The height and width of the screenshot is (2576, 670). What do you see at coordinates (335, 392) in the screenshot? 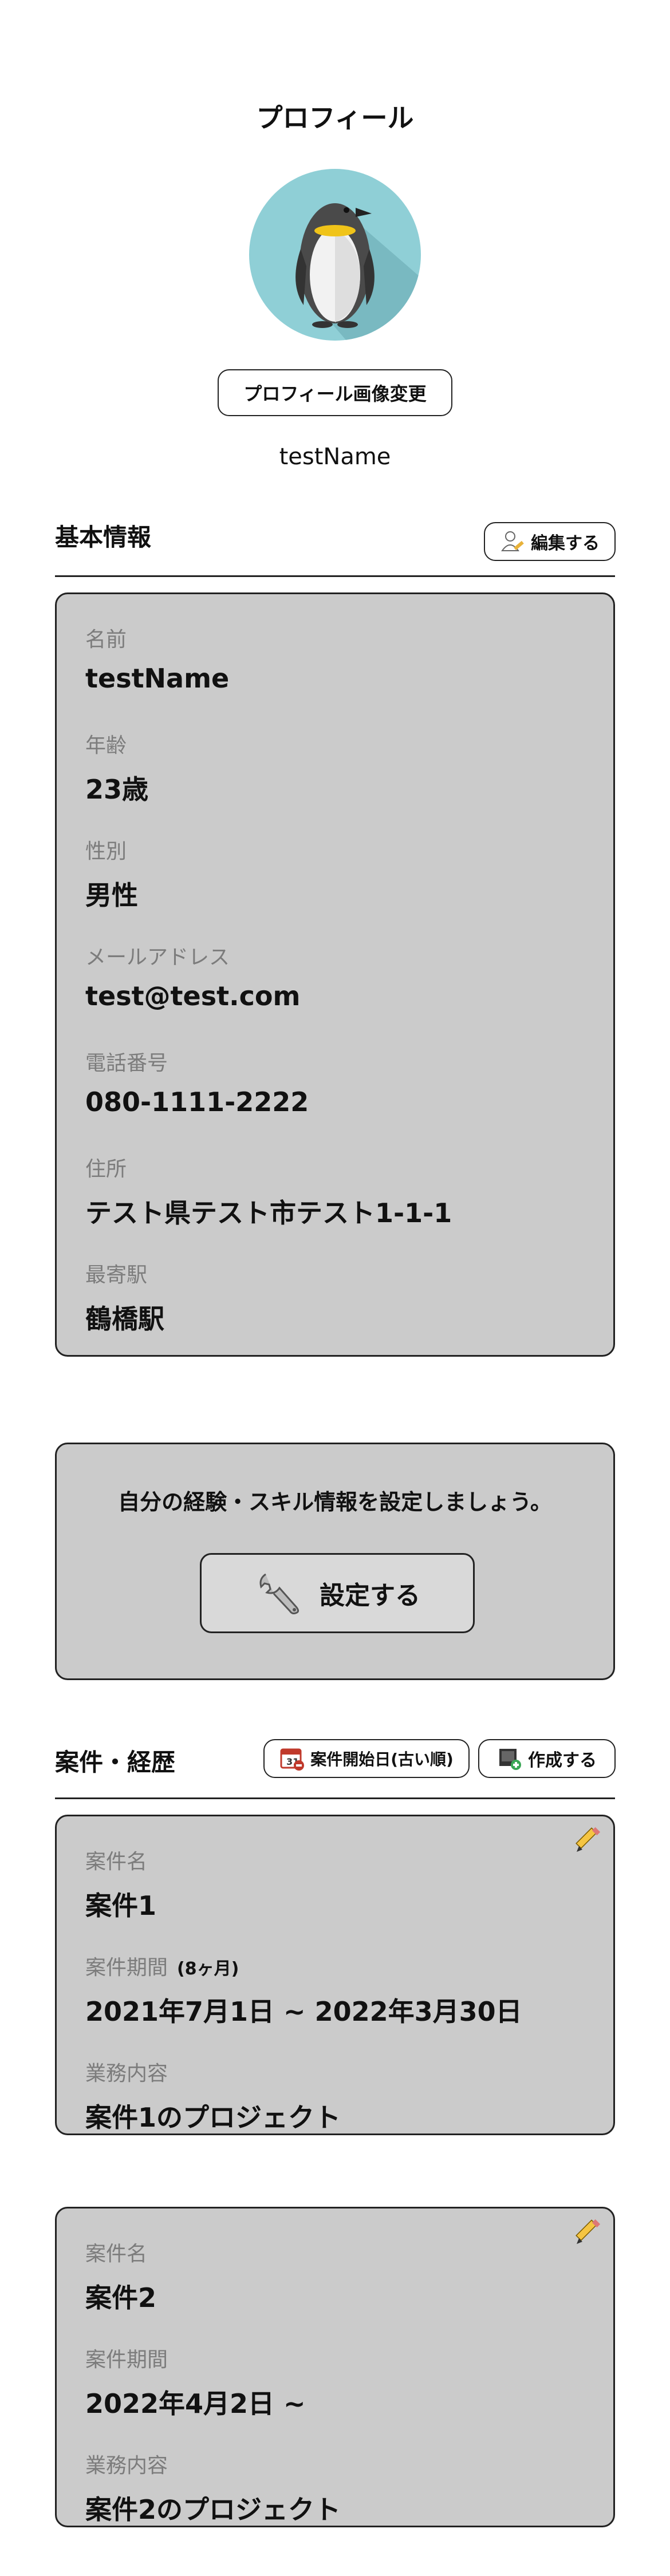
I see `change-image-button: プロフィール画像変更` at bounding box center [335, 392].